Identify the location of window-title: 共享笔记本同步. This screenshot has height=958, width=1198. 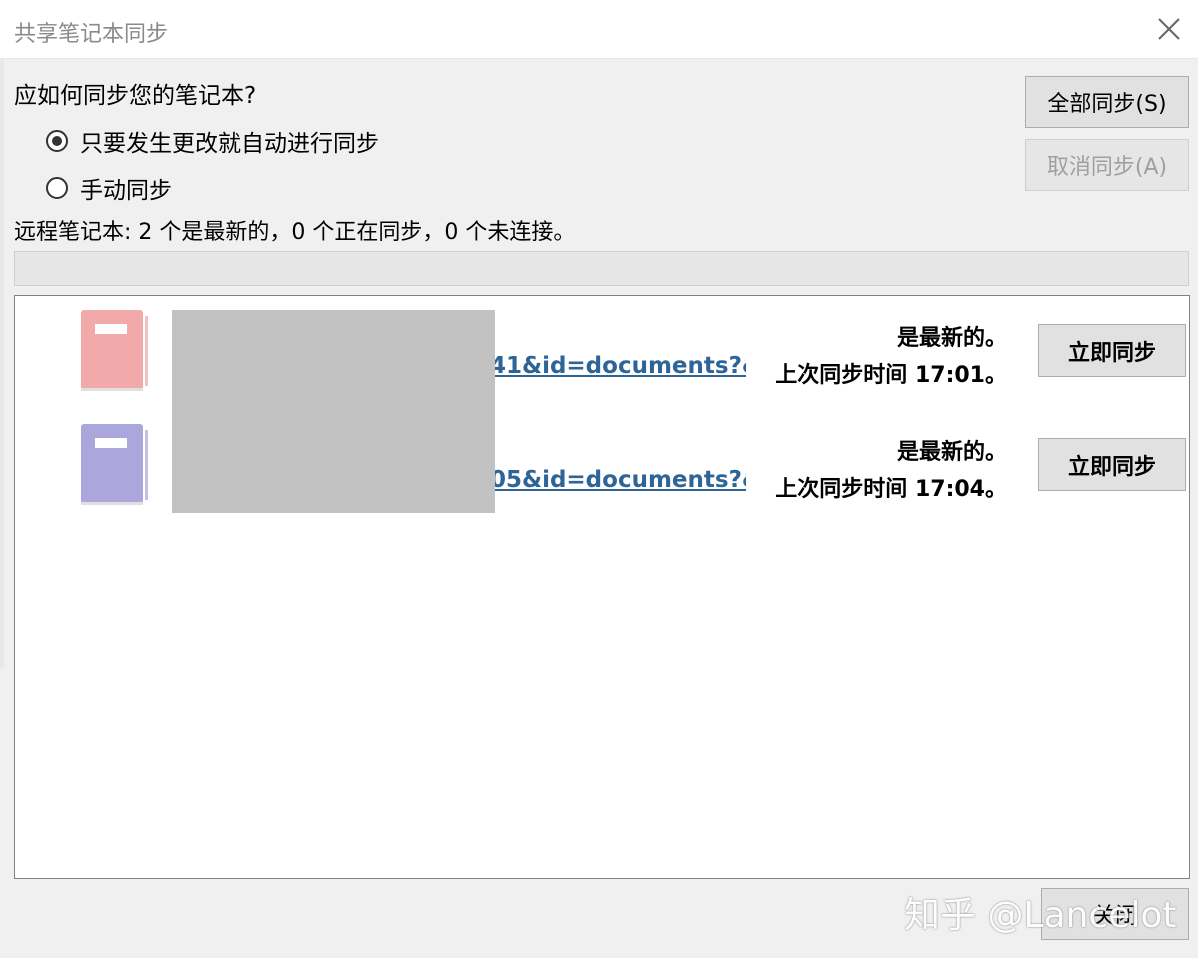
(91, 34).